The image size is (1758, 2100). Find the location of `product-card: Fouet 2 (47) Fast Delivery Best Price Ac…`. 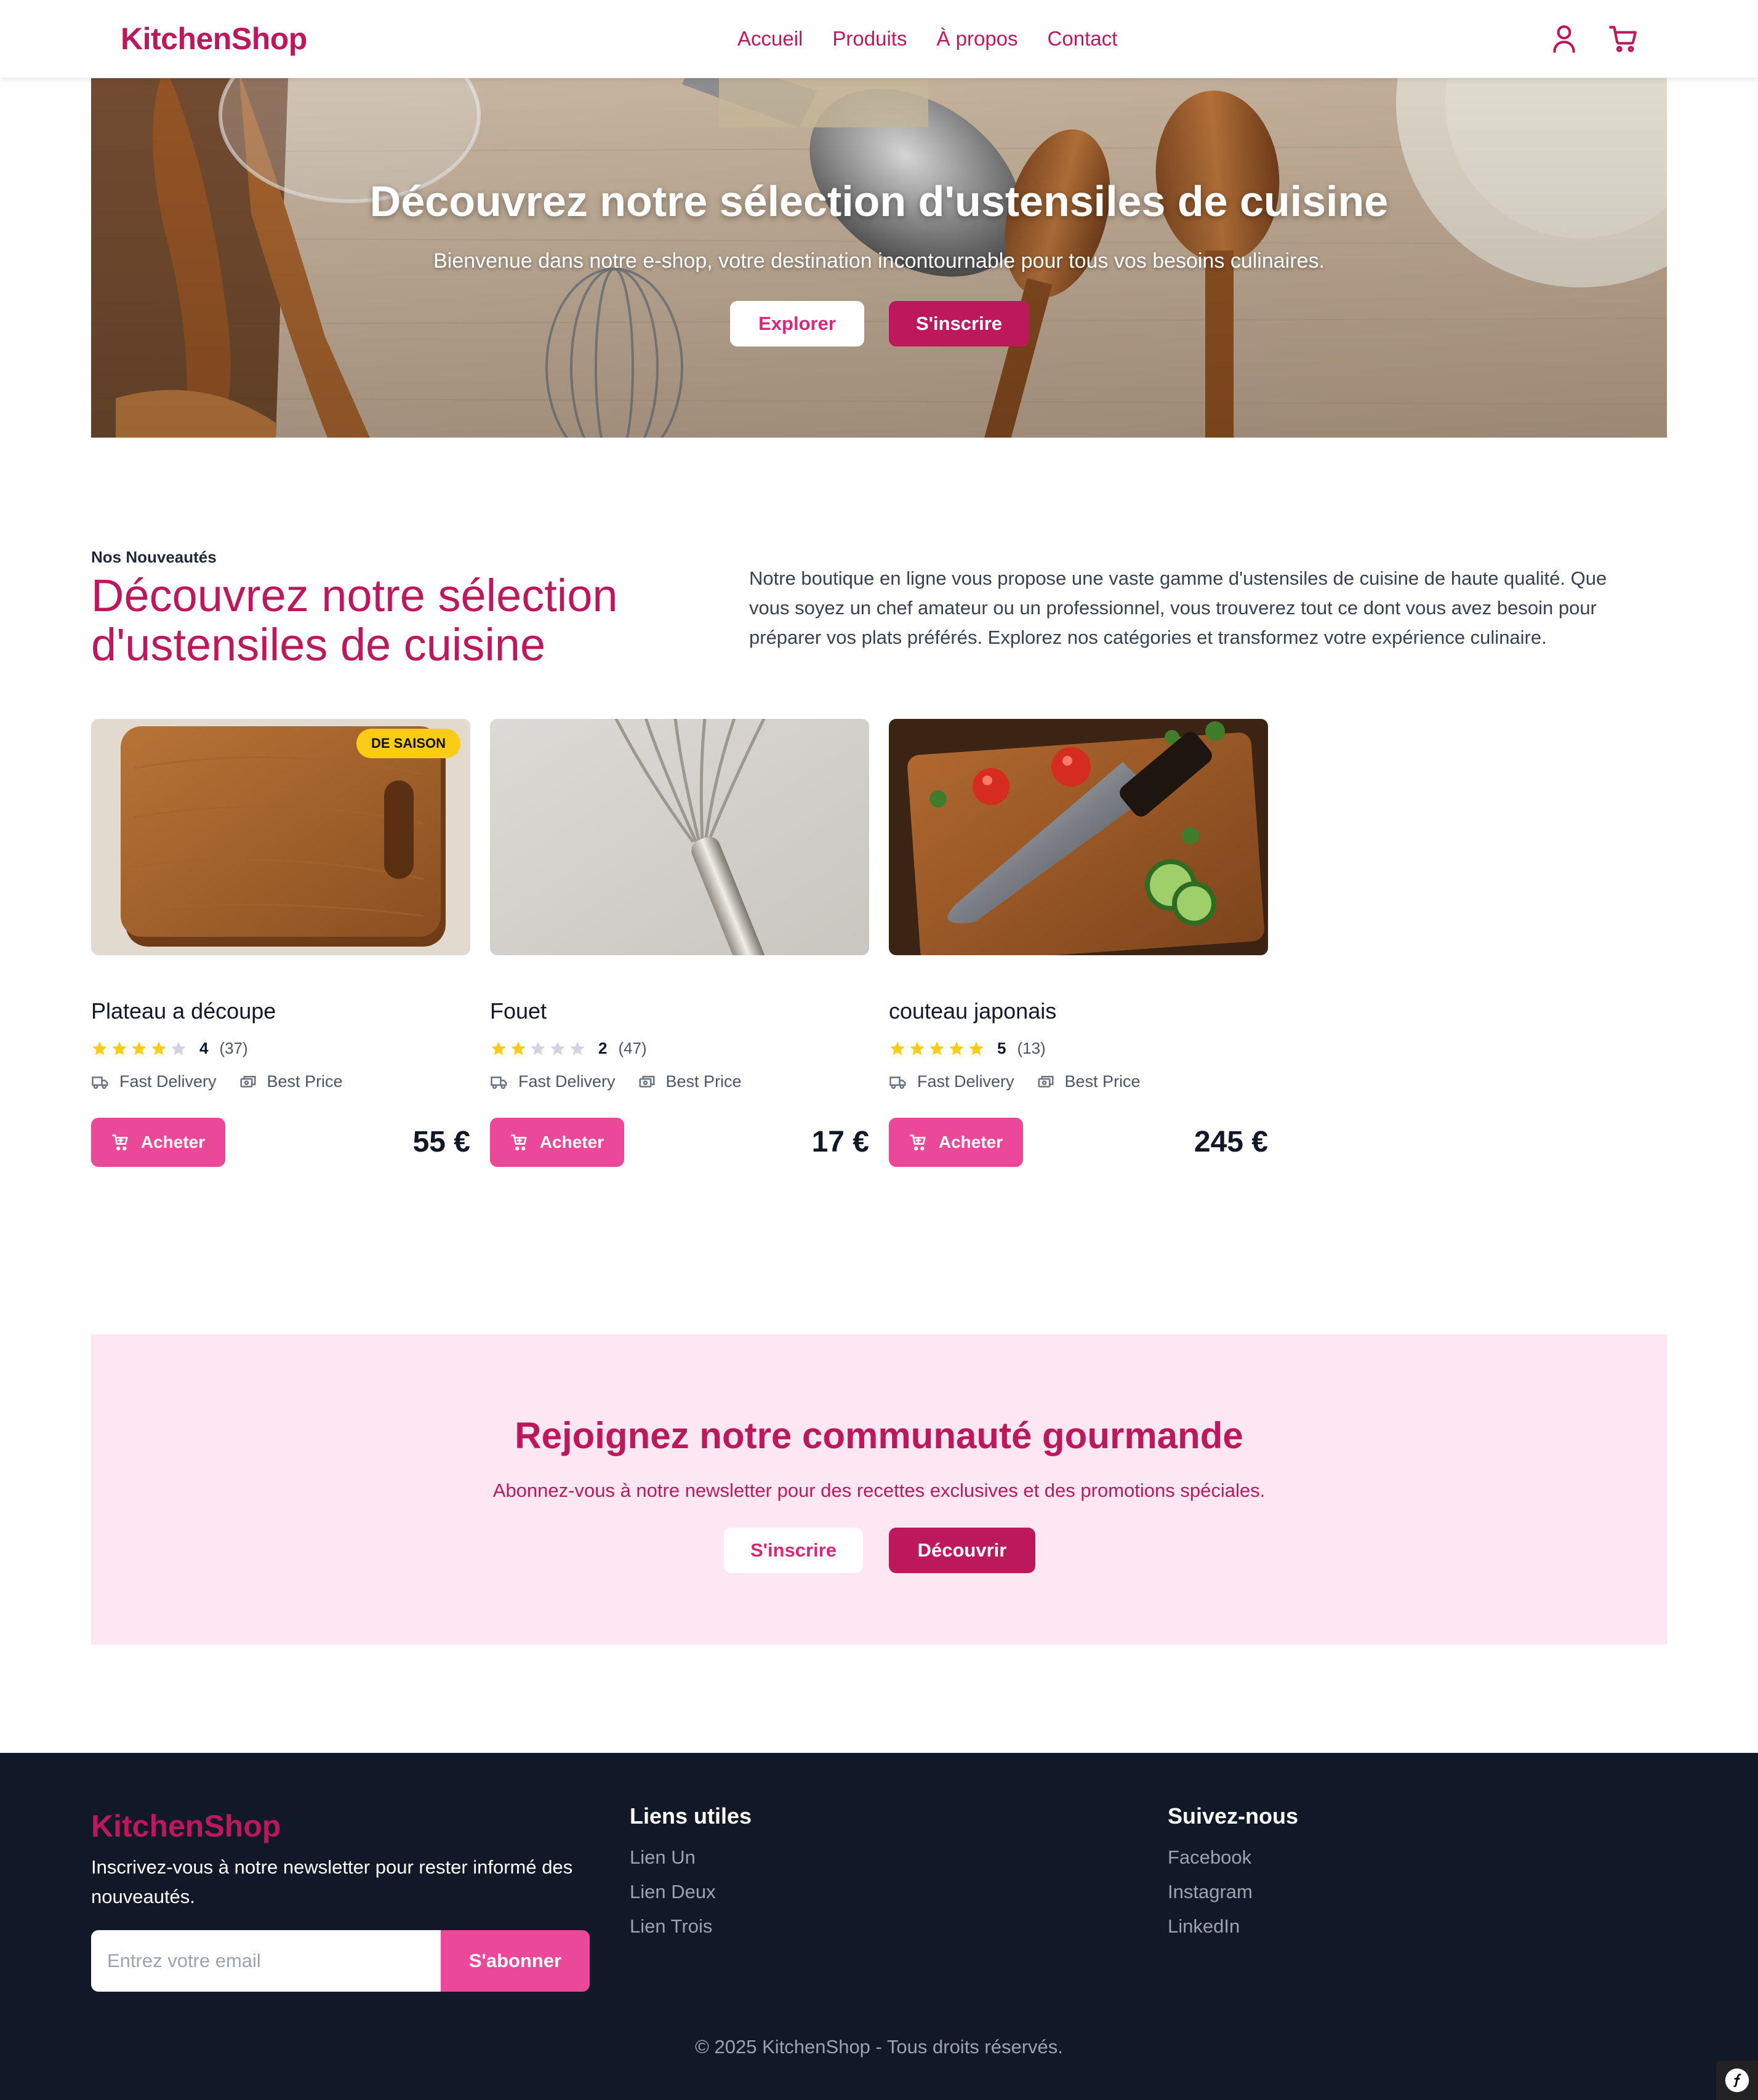

product-card: Fouet 2 (47) Fast Delivery Best Price Ac… is located at coordinates (679, 946).